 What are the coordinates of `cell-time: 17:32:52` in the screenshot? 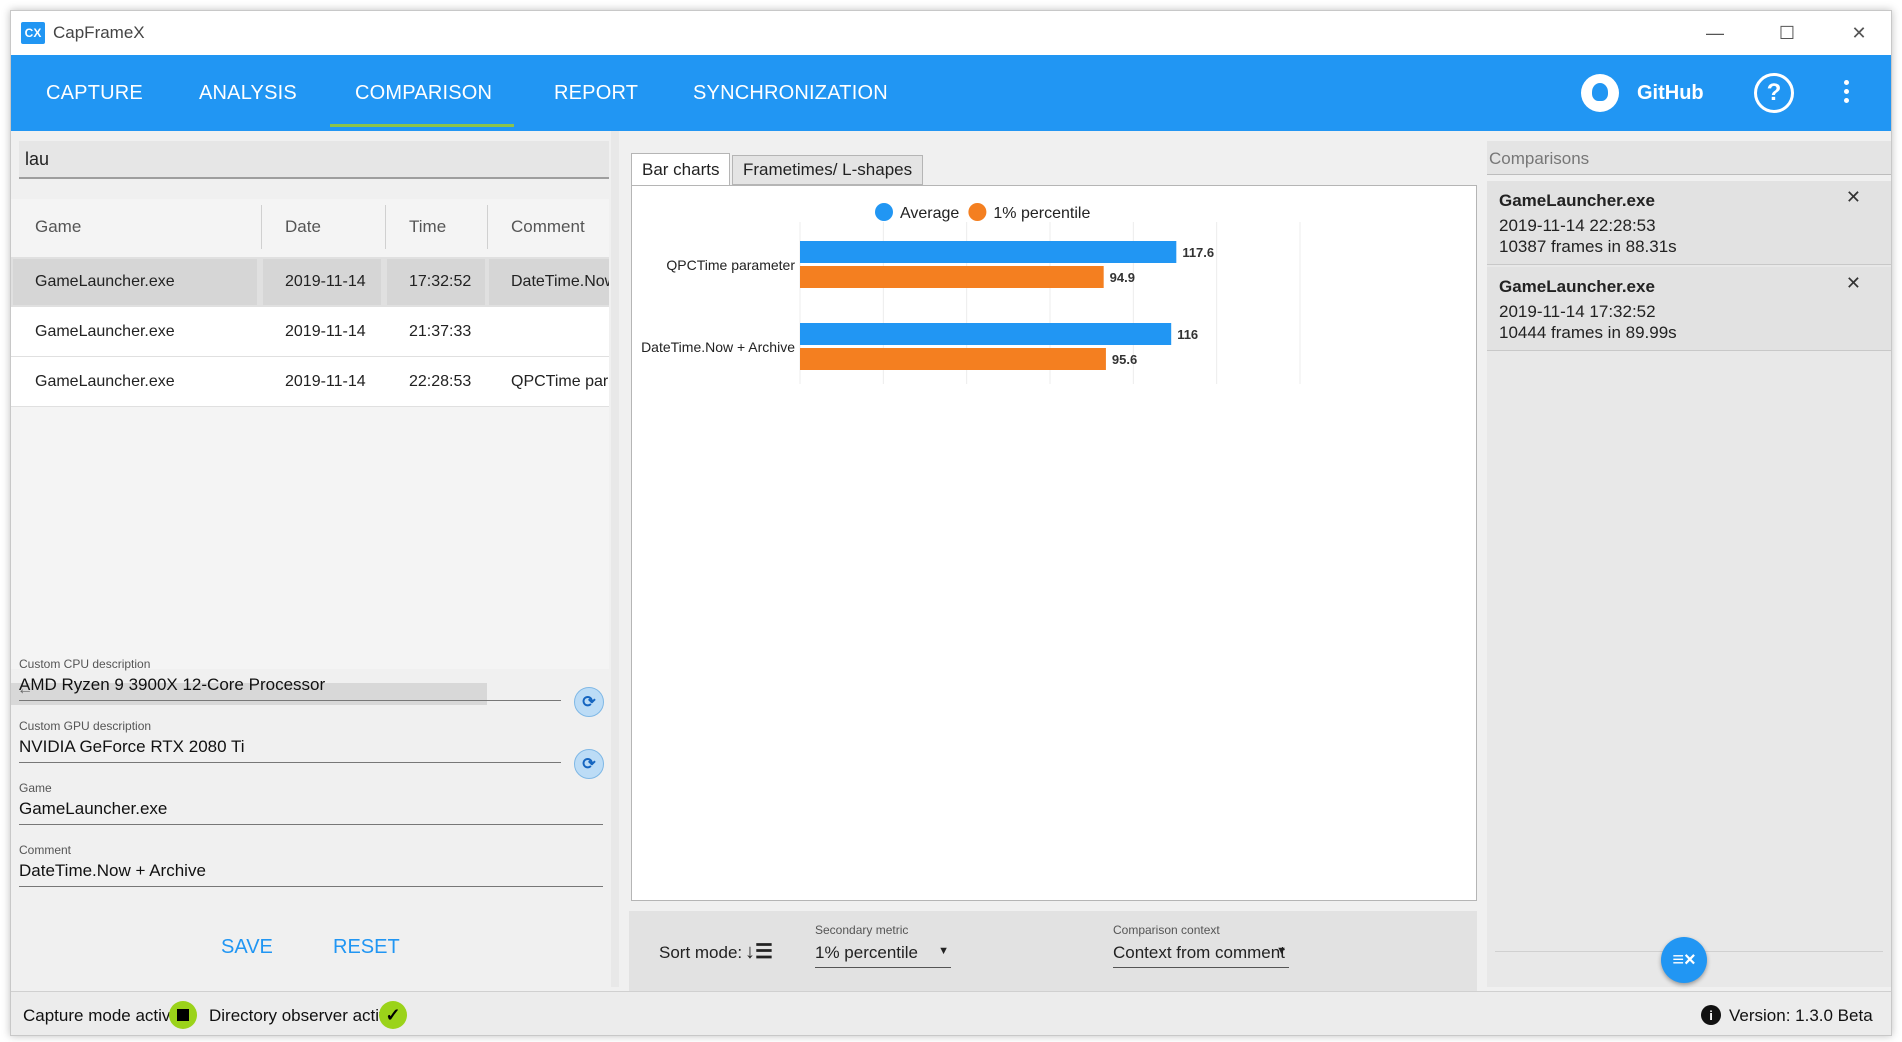 It's located at (440, 281).